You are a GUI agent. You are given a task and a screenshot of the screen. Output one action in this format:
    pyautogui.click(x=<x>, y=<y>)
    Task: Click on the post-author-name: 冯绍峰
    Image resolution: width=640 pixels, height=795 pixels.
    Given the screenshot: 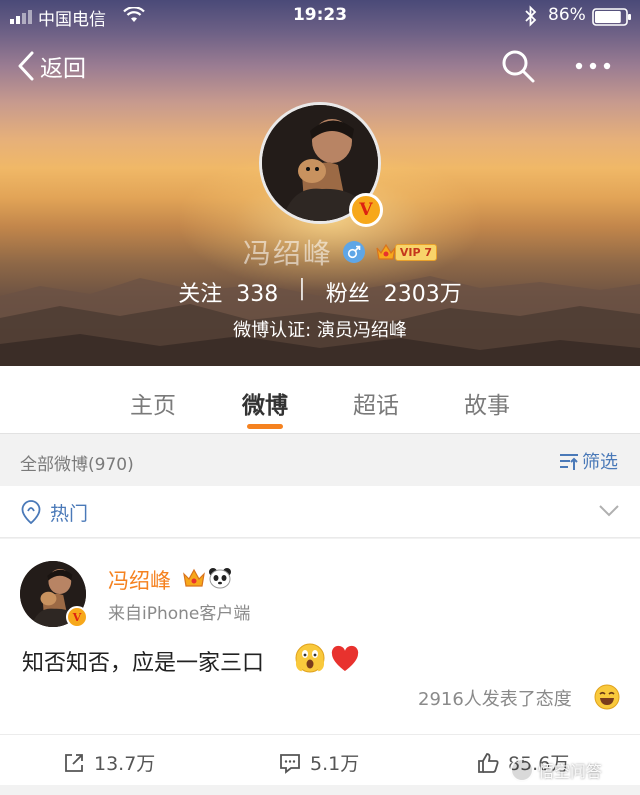 What is the action you would take?
    pyautogui.click(x=139, y=580)
    